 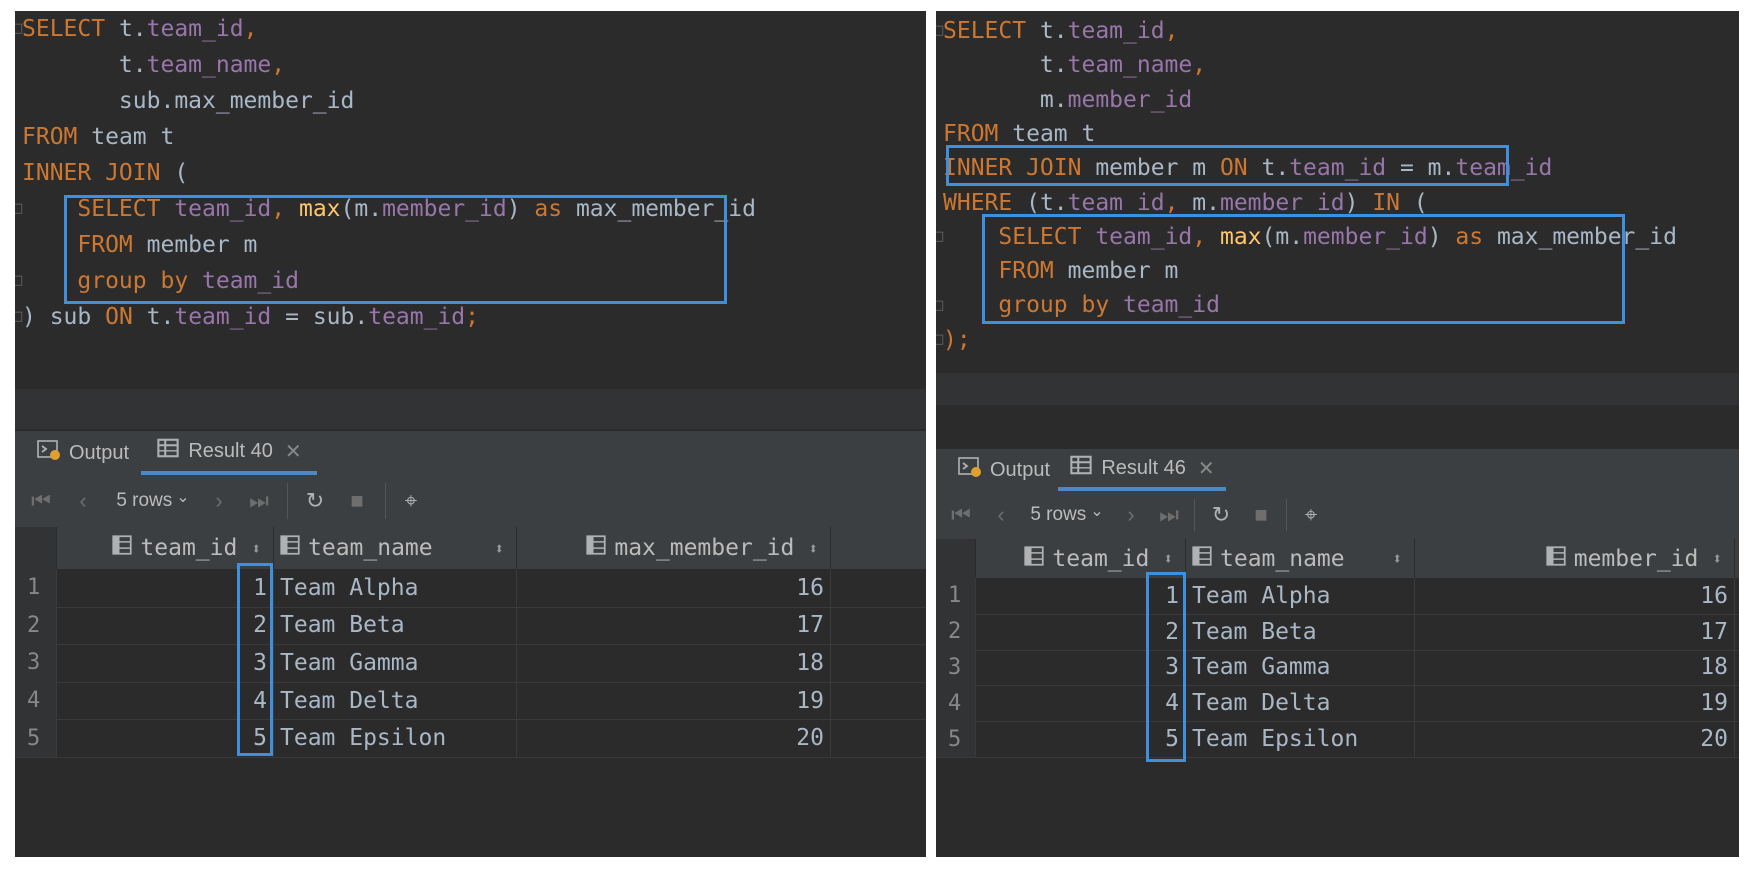 I want to click on tab-result-label: Result 46, so click(x=1143, y=467).